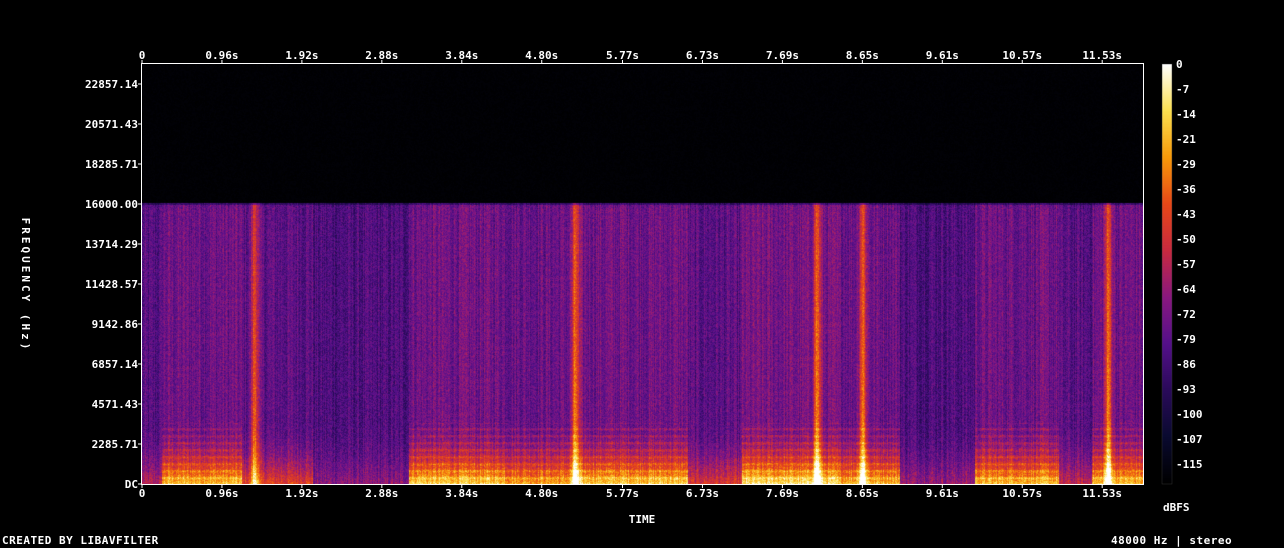 This screenshot has height=548, width=1284. Describe the element at coordinates (1186, 389) in the screenshot. I see `colorbar-tick-label: -93` at that location.